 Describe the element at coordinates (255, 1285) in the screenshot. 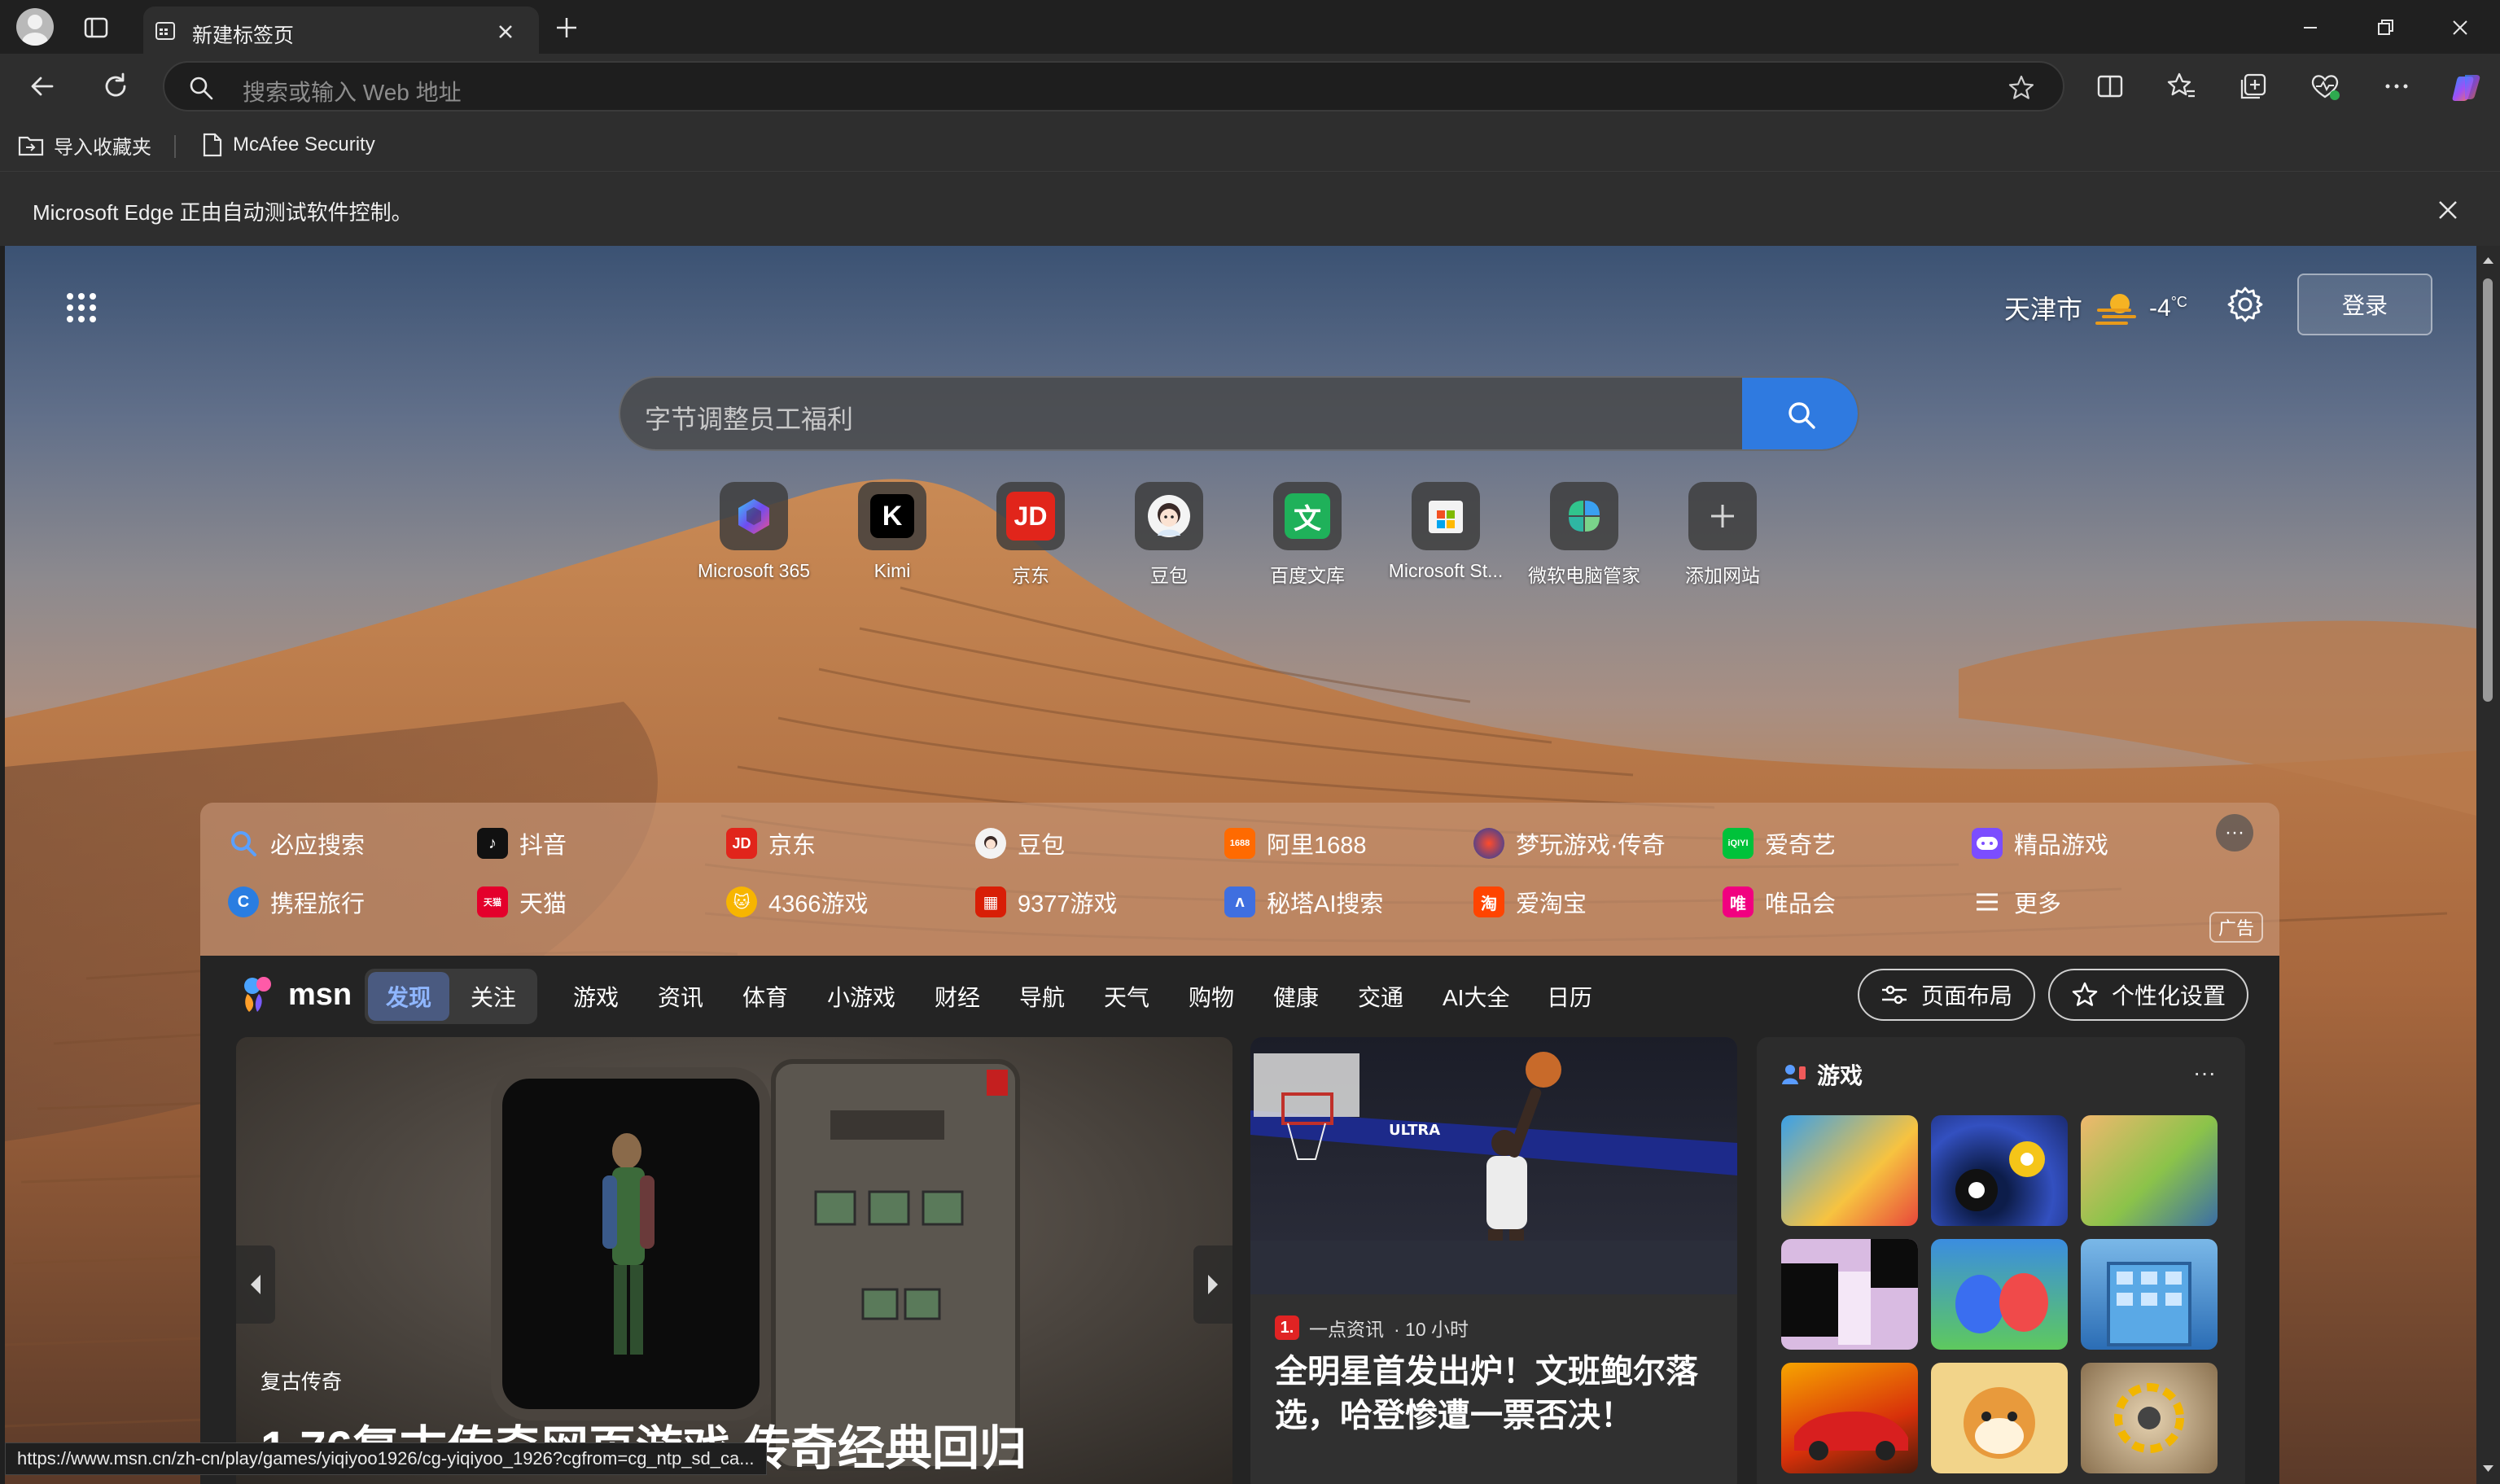

I see `carousel-prev-button` at that location.